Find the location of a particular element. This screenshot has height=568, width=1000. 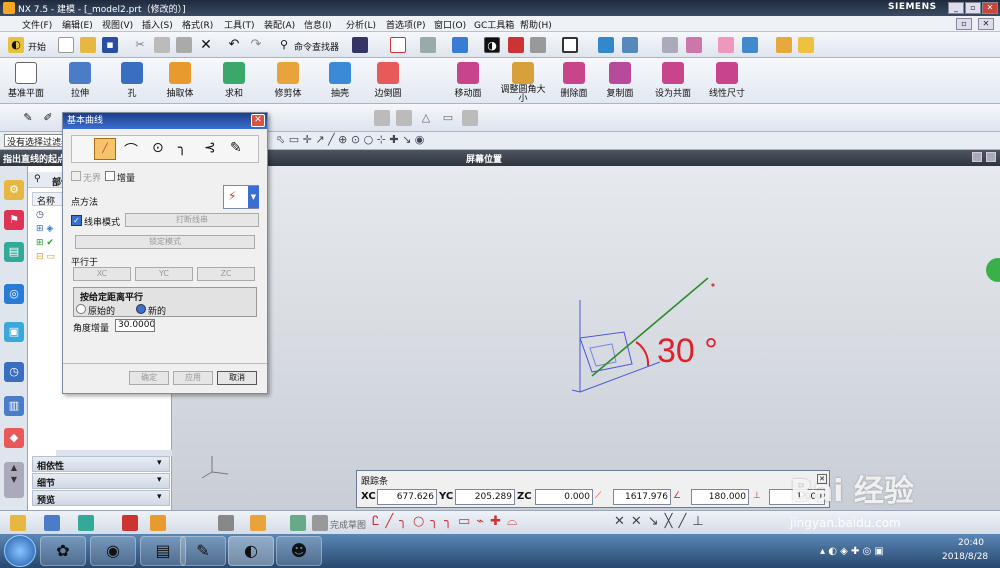

edge-blend-button: 边倒圆 is located at coordinates (388, 80).